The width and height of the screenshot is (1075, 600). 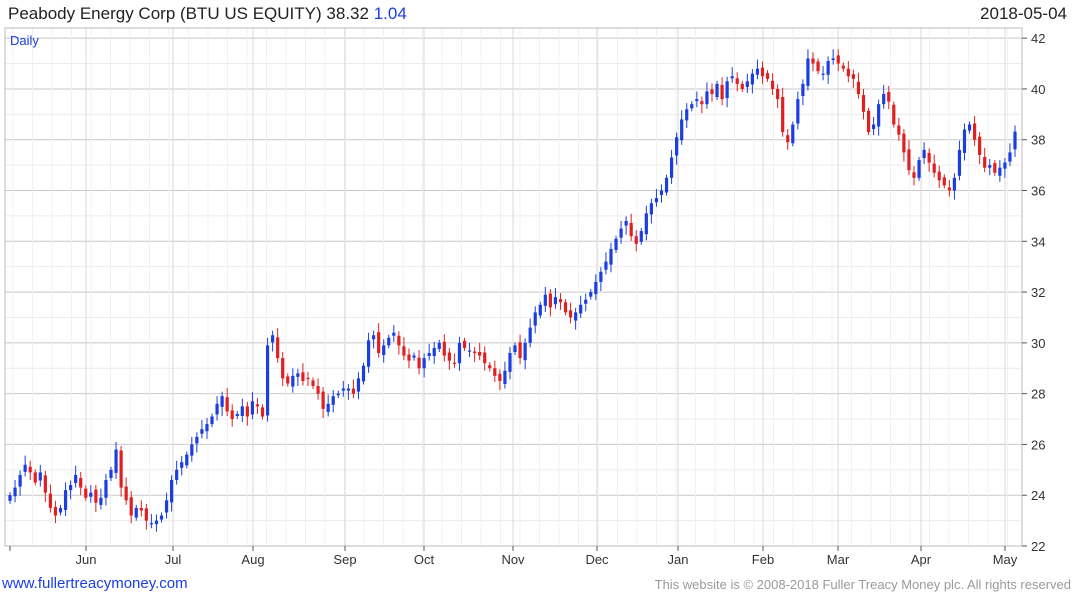 I want to click on x-tick-label: Oct, so click(x=424, y=559).